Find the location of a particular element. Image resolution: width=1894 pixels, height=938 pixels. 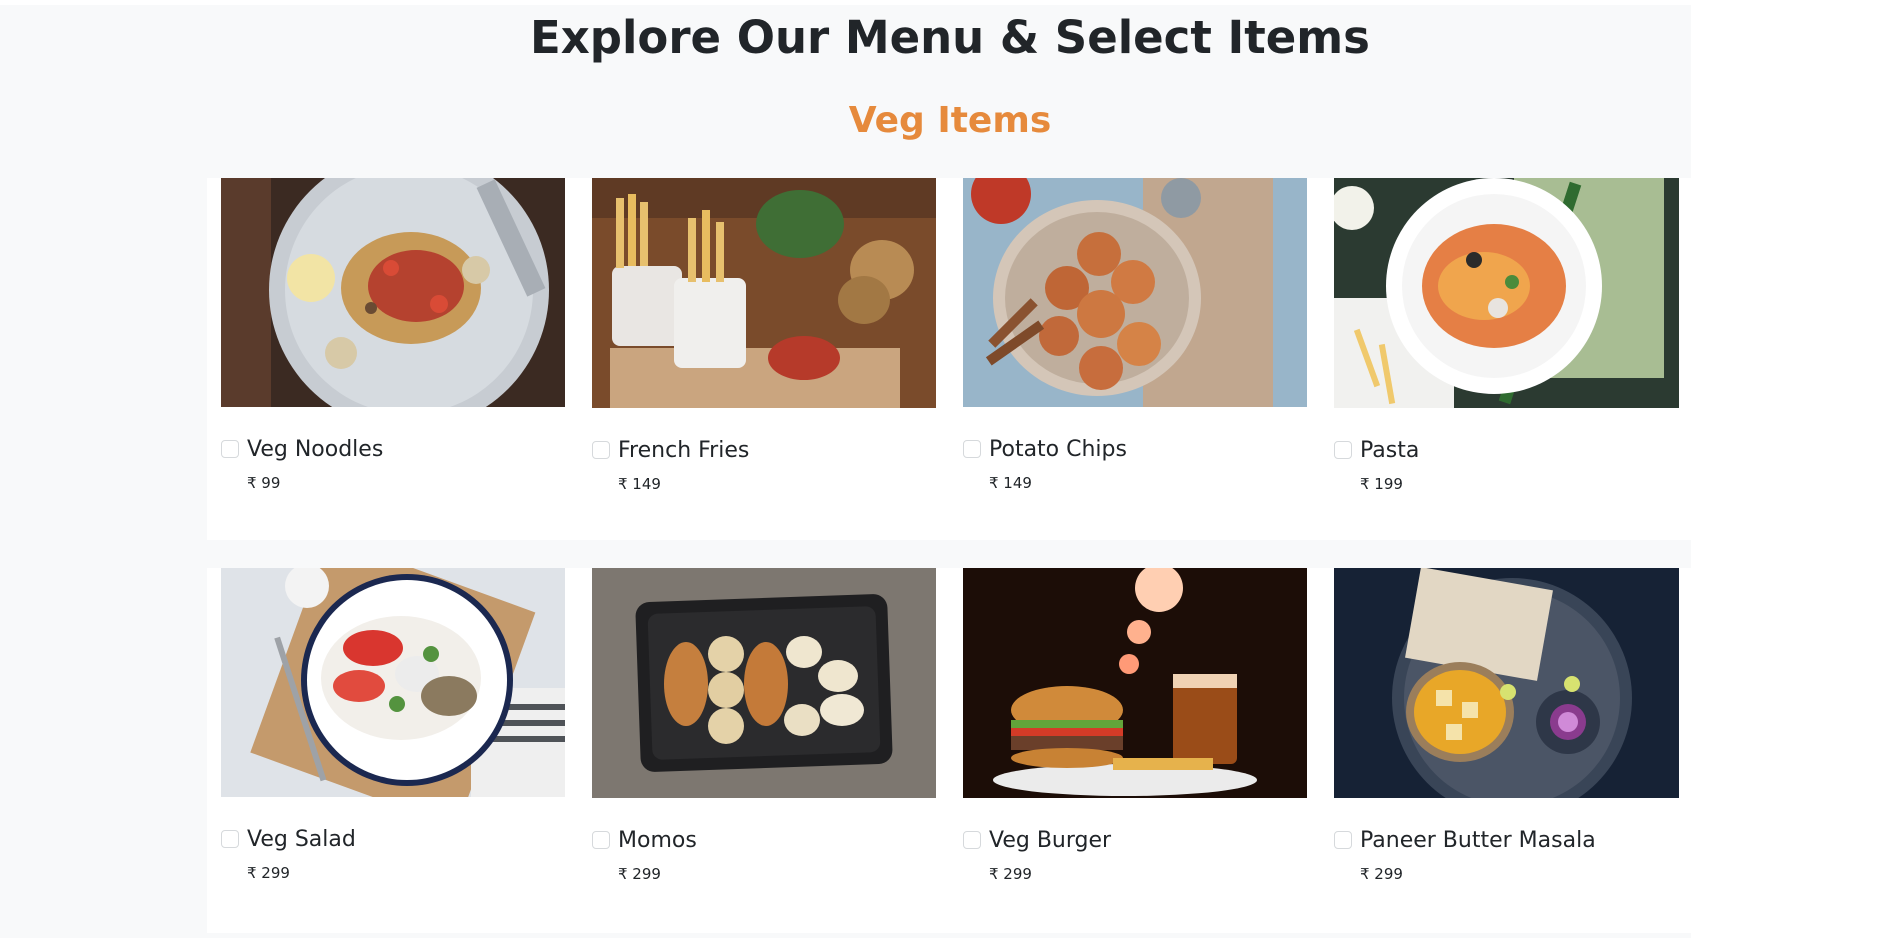

item-name: Pasta is located at coordinates (1390, 450).